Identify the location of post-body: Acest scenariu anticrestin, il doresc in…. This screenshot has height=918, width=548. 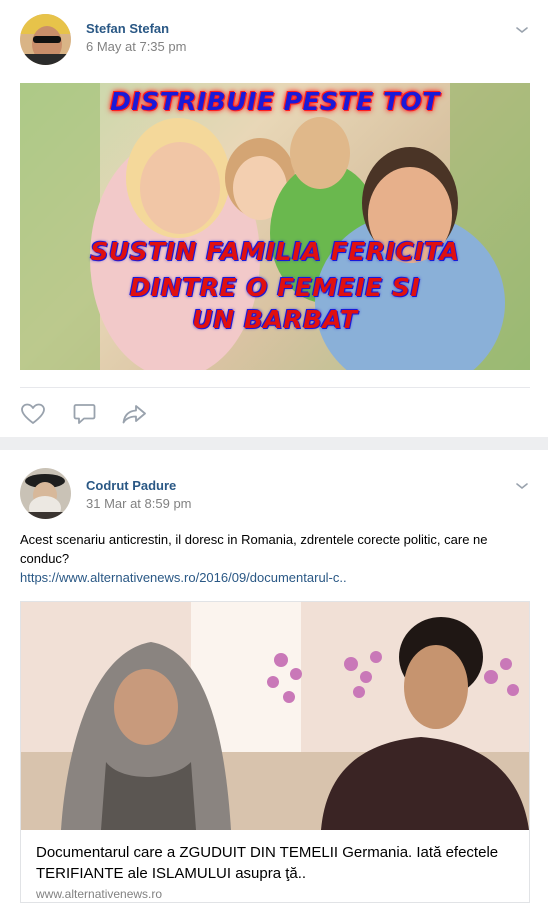
(254, 549).